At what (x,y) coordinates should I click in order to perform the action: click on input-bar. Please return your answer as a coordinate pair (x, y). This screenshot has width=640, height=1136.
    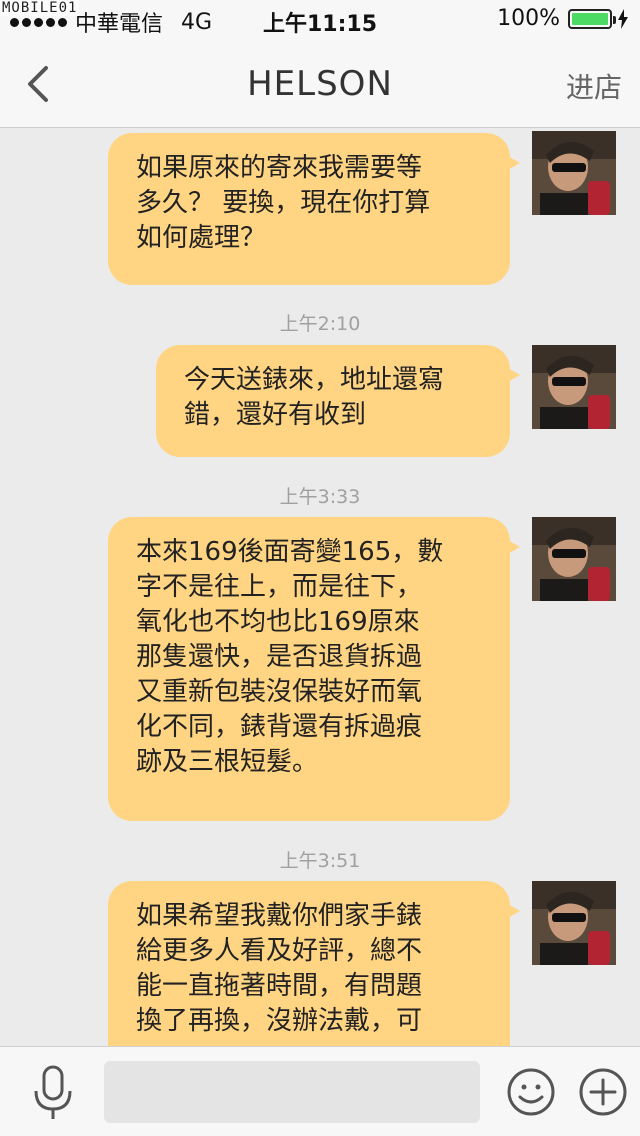
    Looking at the image, I should click on (320, 1091).